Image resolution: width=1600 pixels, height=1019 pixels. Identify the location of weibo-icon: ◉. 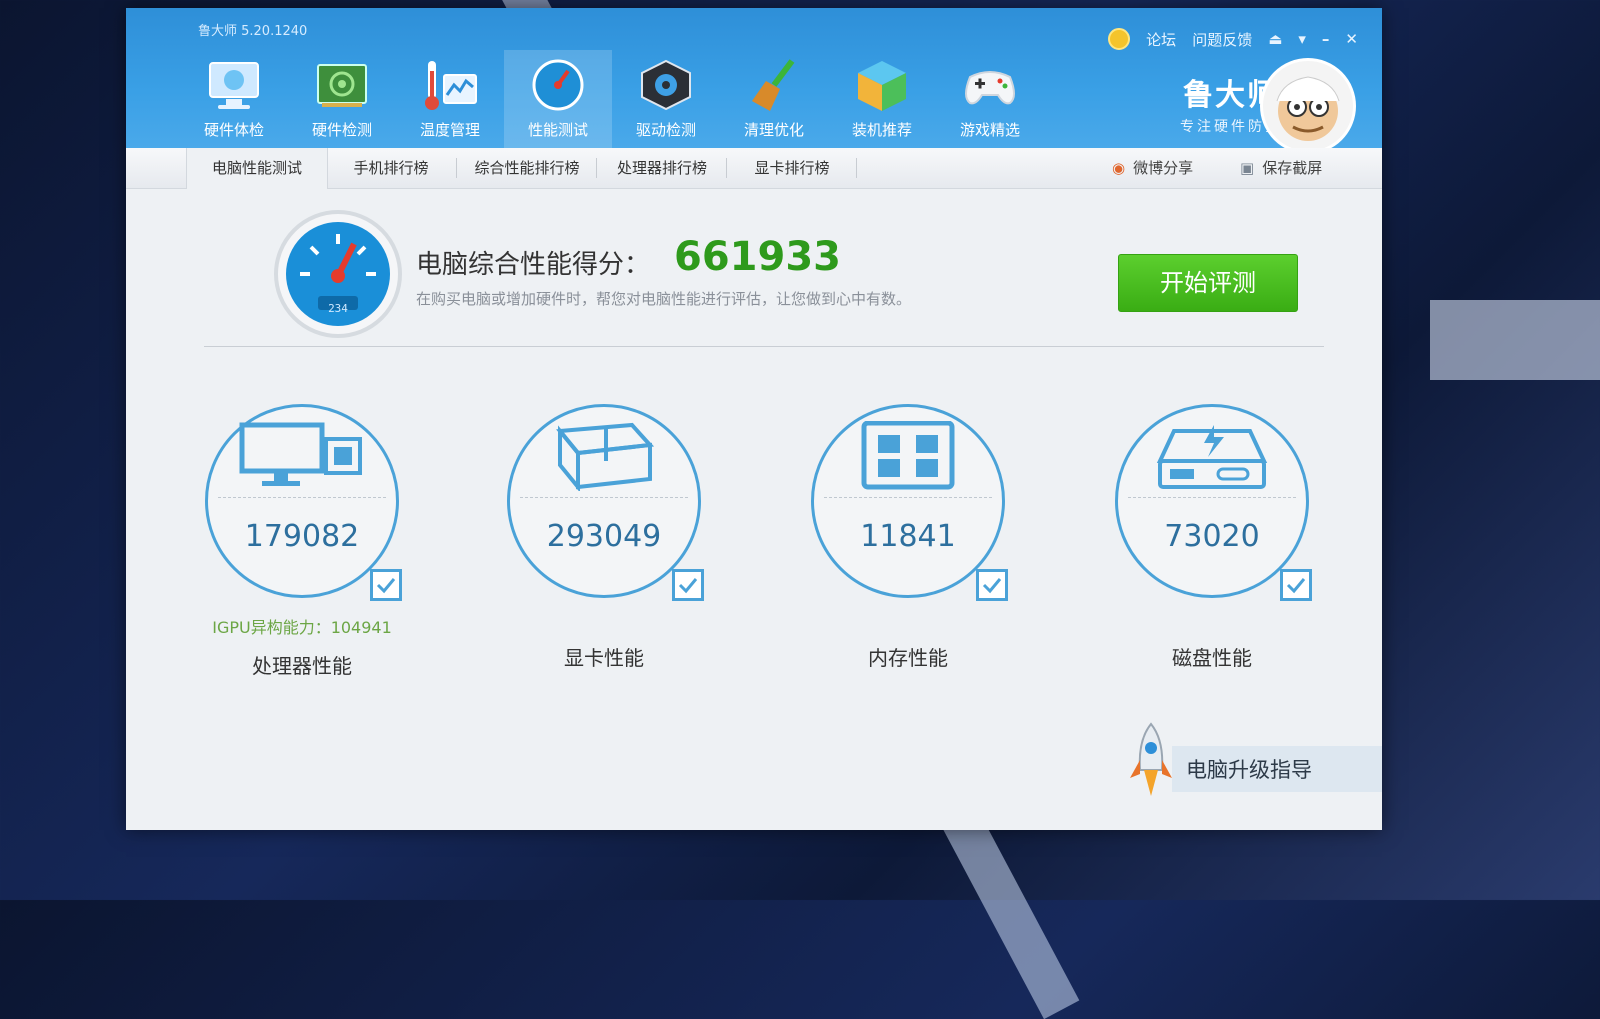
(1119, 168).